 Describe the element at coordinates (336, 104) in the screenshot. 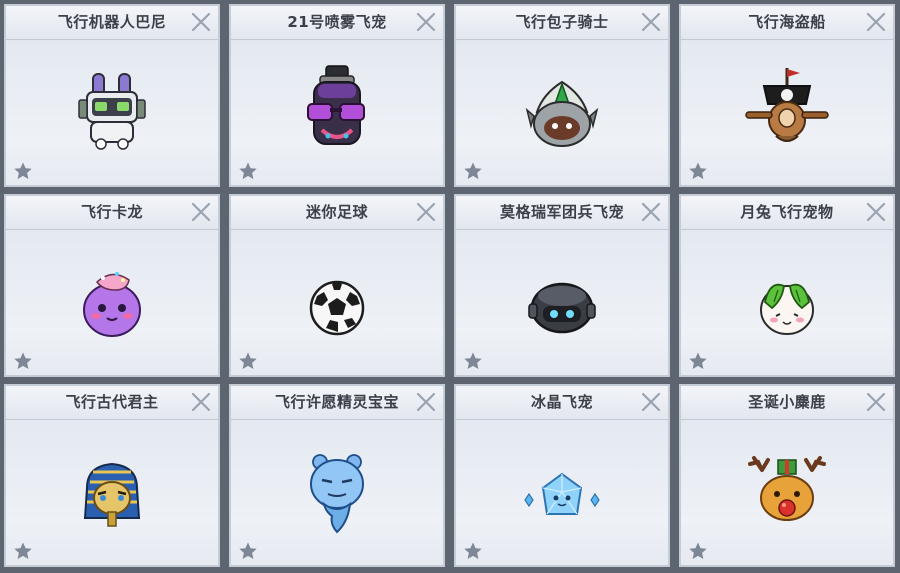

I see `spray-can-pet-icon` at that location.